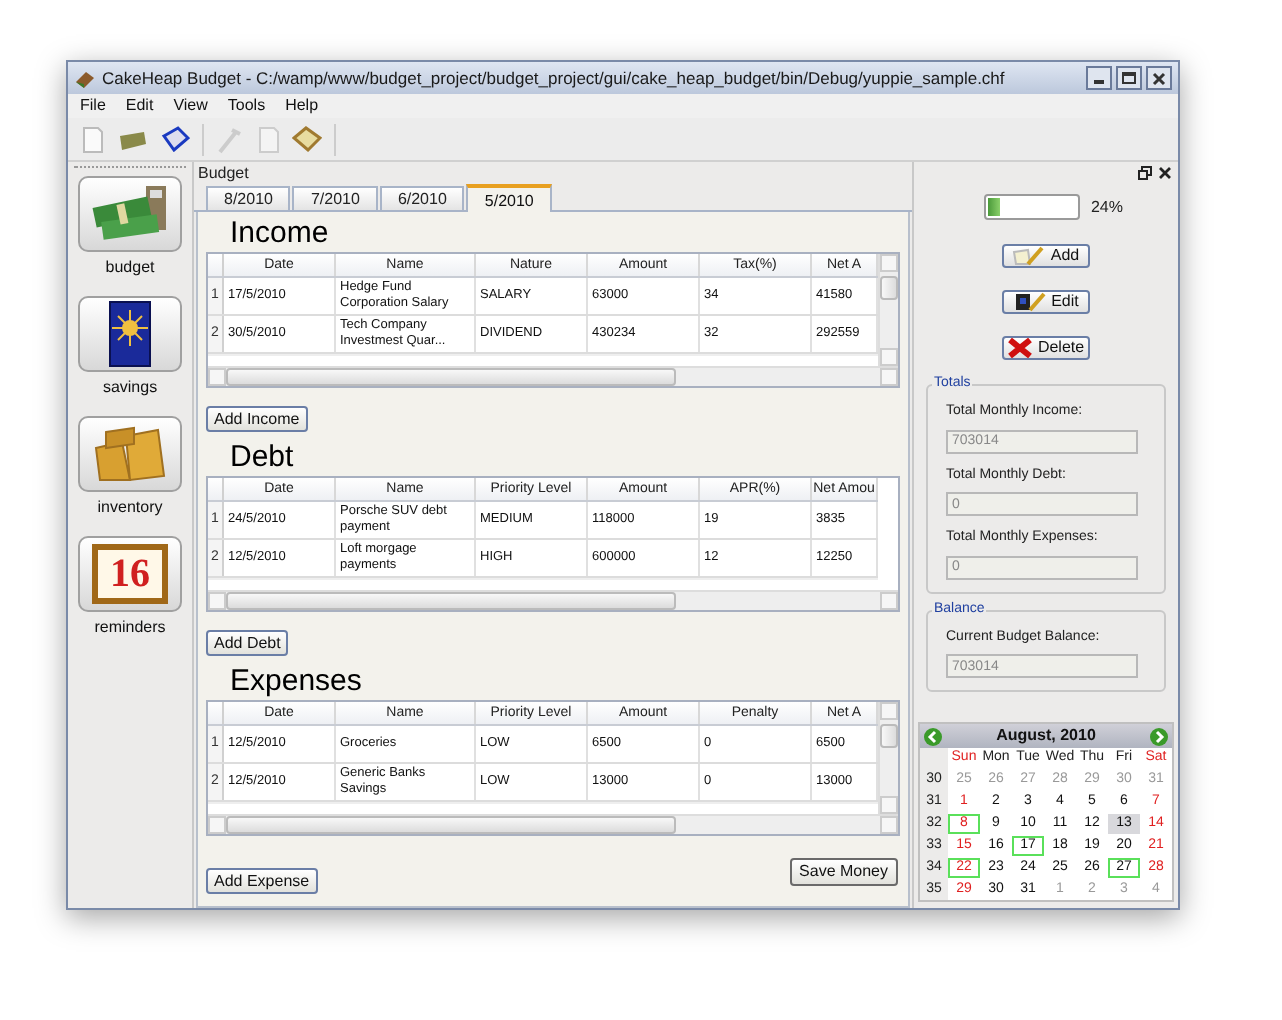  I want to click on progress-bar, so click(1032, 207).